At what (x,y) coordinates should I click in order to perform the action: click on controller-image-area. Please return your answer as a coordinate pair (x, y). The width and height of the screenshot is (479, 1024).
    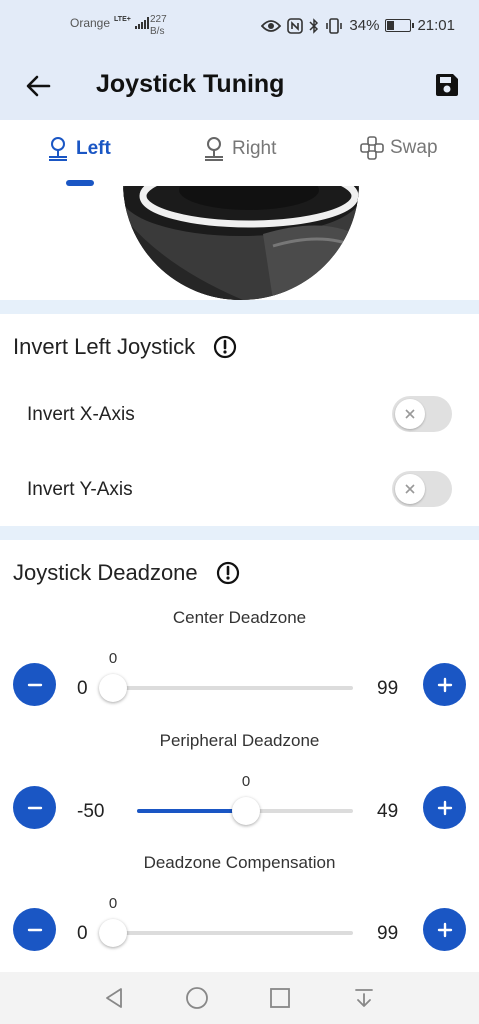
    Looking at the image, I should click on (239, 243).